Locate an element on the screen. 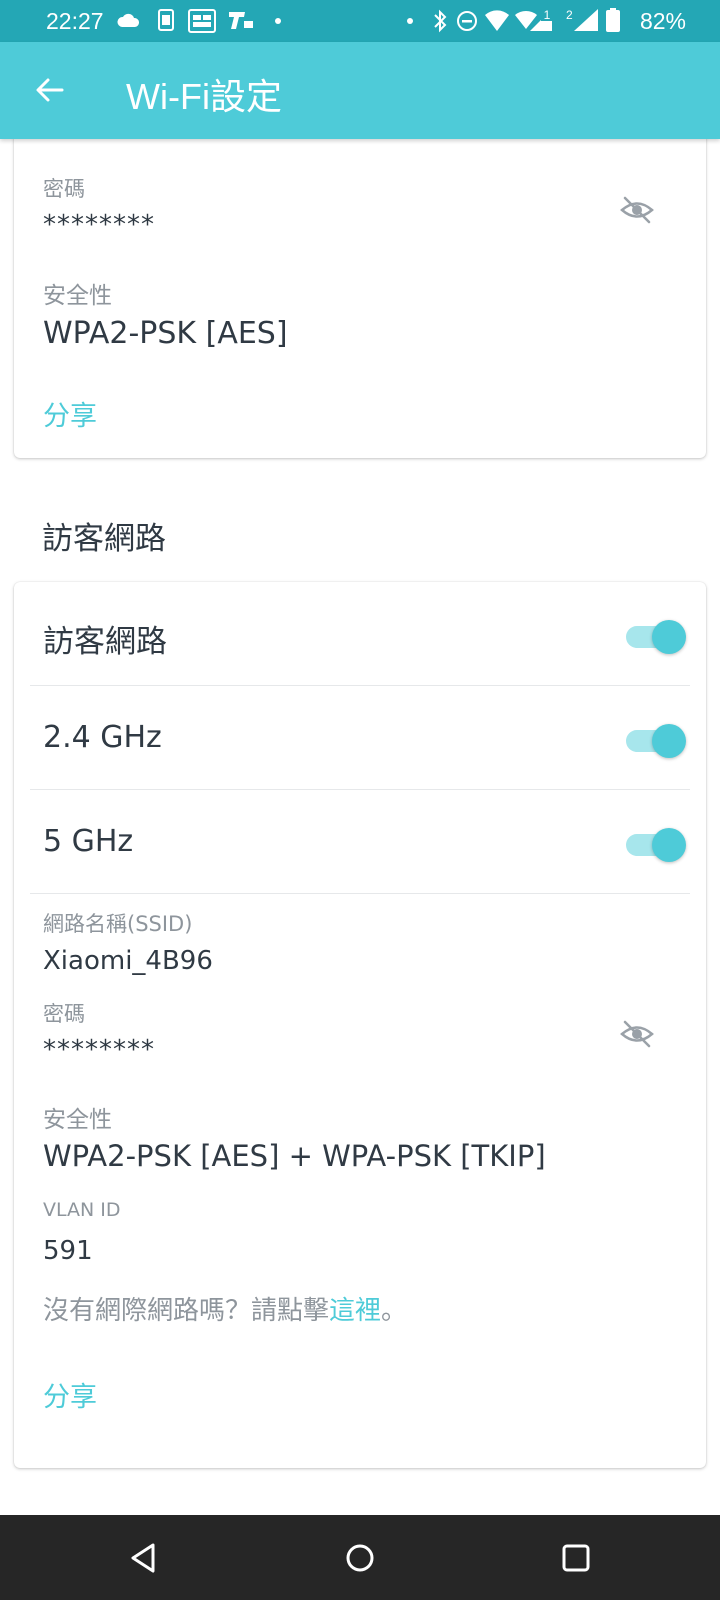  battery-percent: 82% is located at coordinates (662, 21).